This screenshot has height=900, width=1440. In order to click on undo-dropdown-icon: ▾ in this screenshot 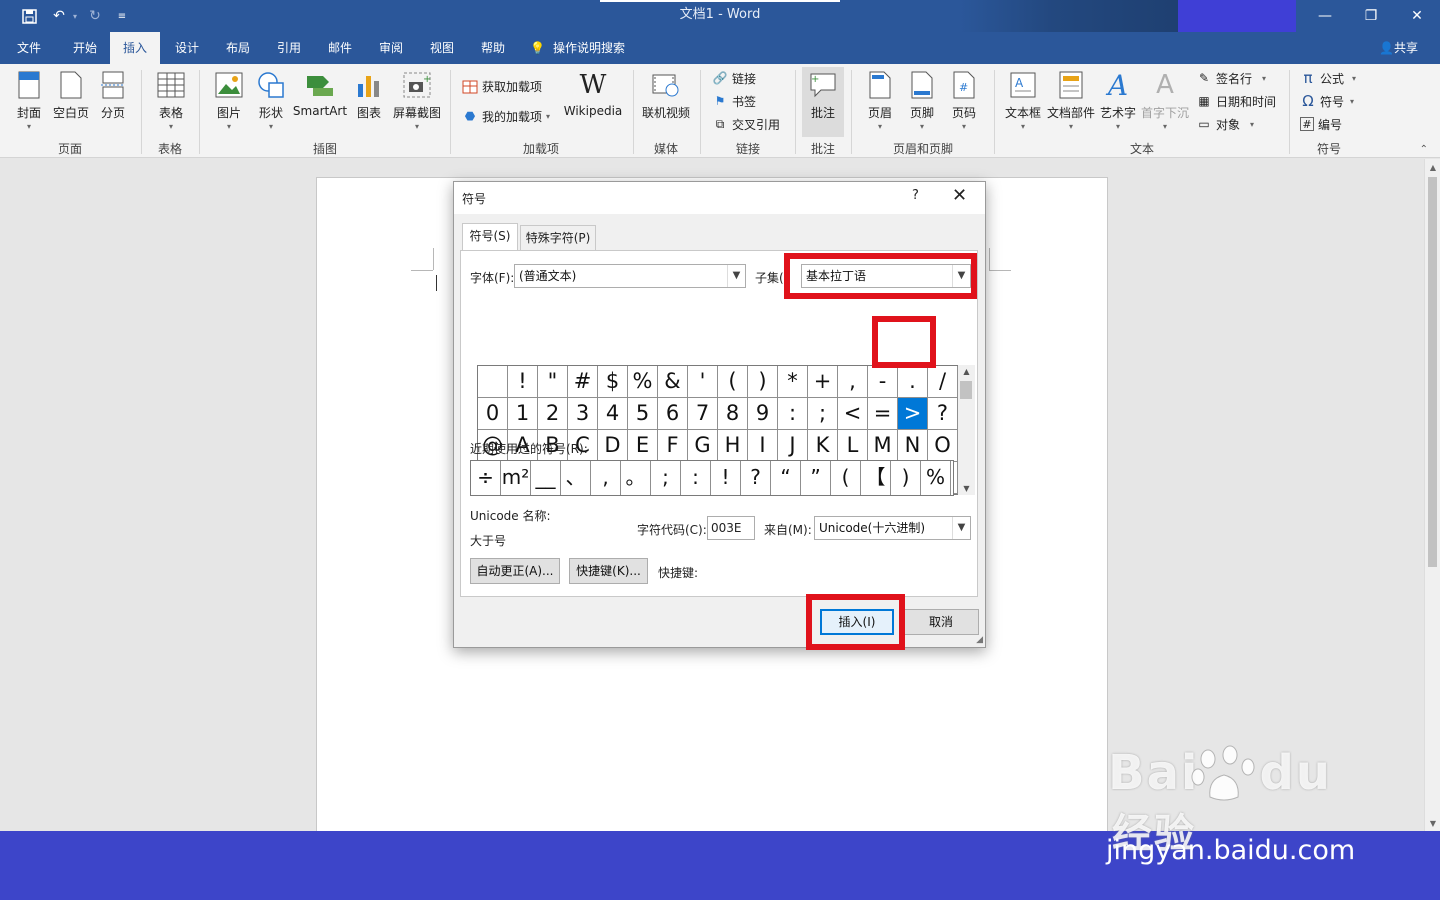, I will do `click(75, 16)`.